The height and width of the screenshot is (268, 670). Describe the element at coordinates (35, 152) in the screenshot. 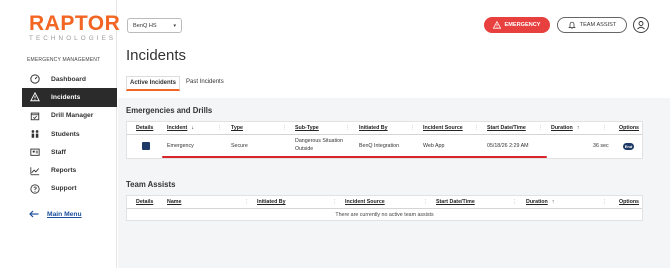

I see `staff-badge-icon` at that location.